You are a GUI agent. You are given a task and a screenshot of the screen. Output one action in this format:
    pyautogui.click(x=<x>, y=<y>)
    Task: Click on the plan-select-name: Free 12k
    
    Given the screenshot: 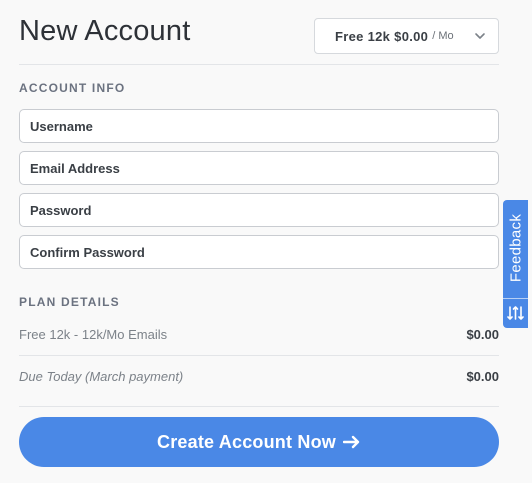 What is the action you would take?
    pyautogui.click(x=363, y=36)
    